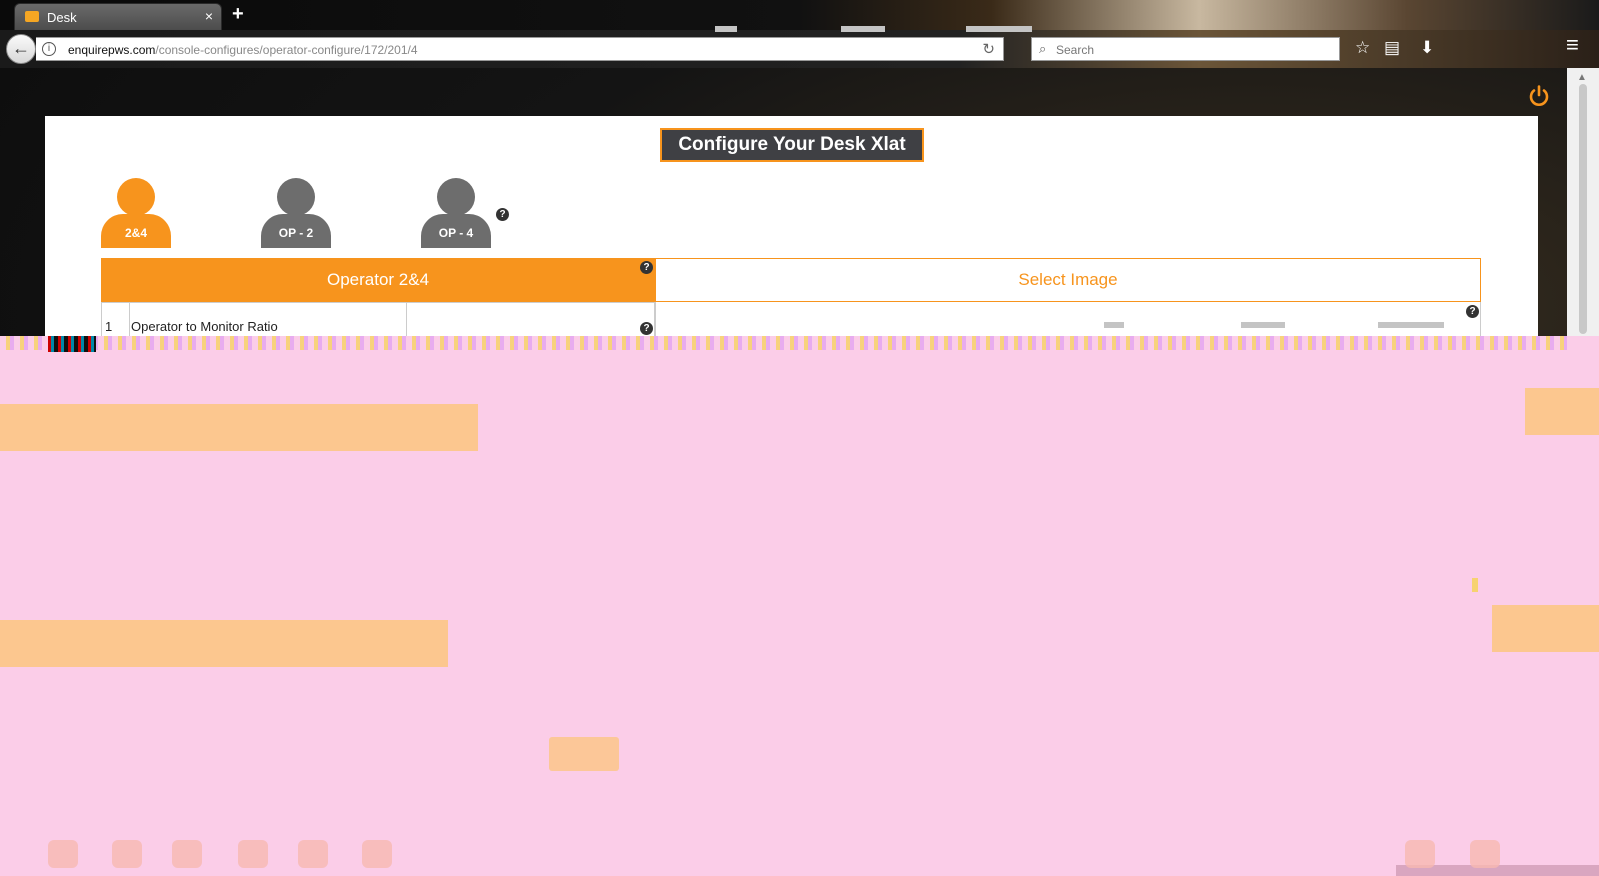  Describe the element at coordinates (1572, 45) in the screenshot. I see `menu-icon: ≡` at that location.